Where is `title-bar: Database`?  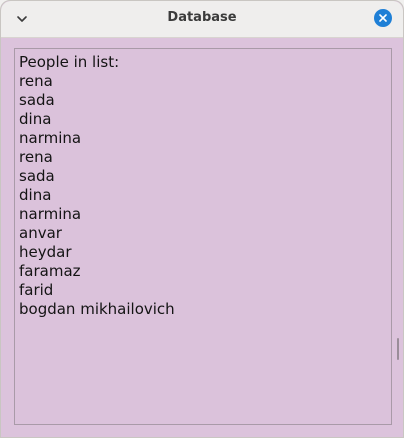
title-bar: Database is located at coordinates (202, 19).